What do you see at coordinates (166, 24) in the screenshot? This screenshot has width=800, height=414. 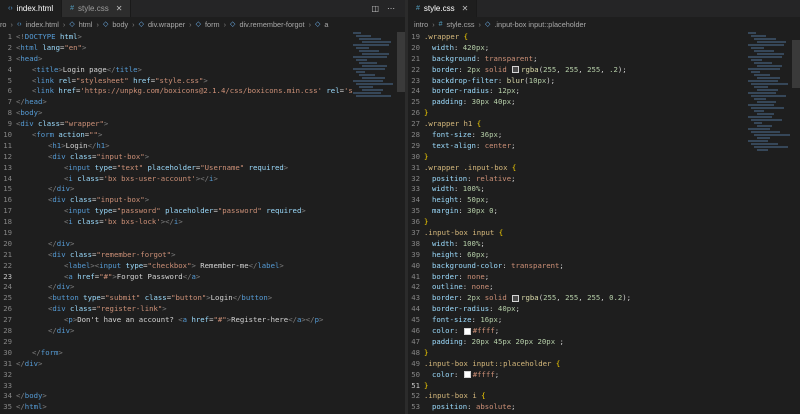 I see `breadcrumb-item: div.wrapper` at bounding box center [166, 24].